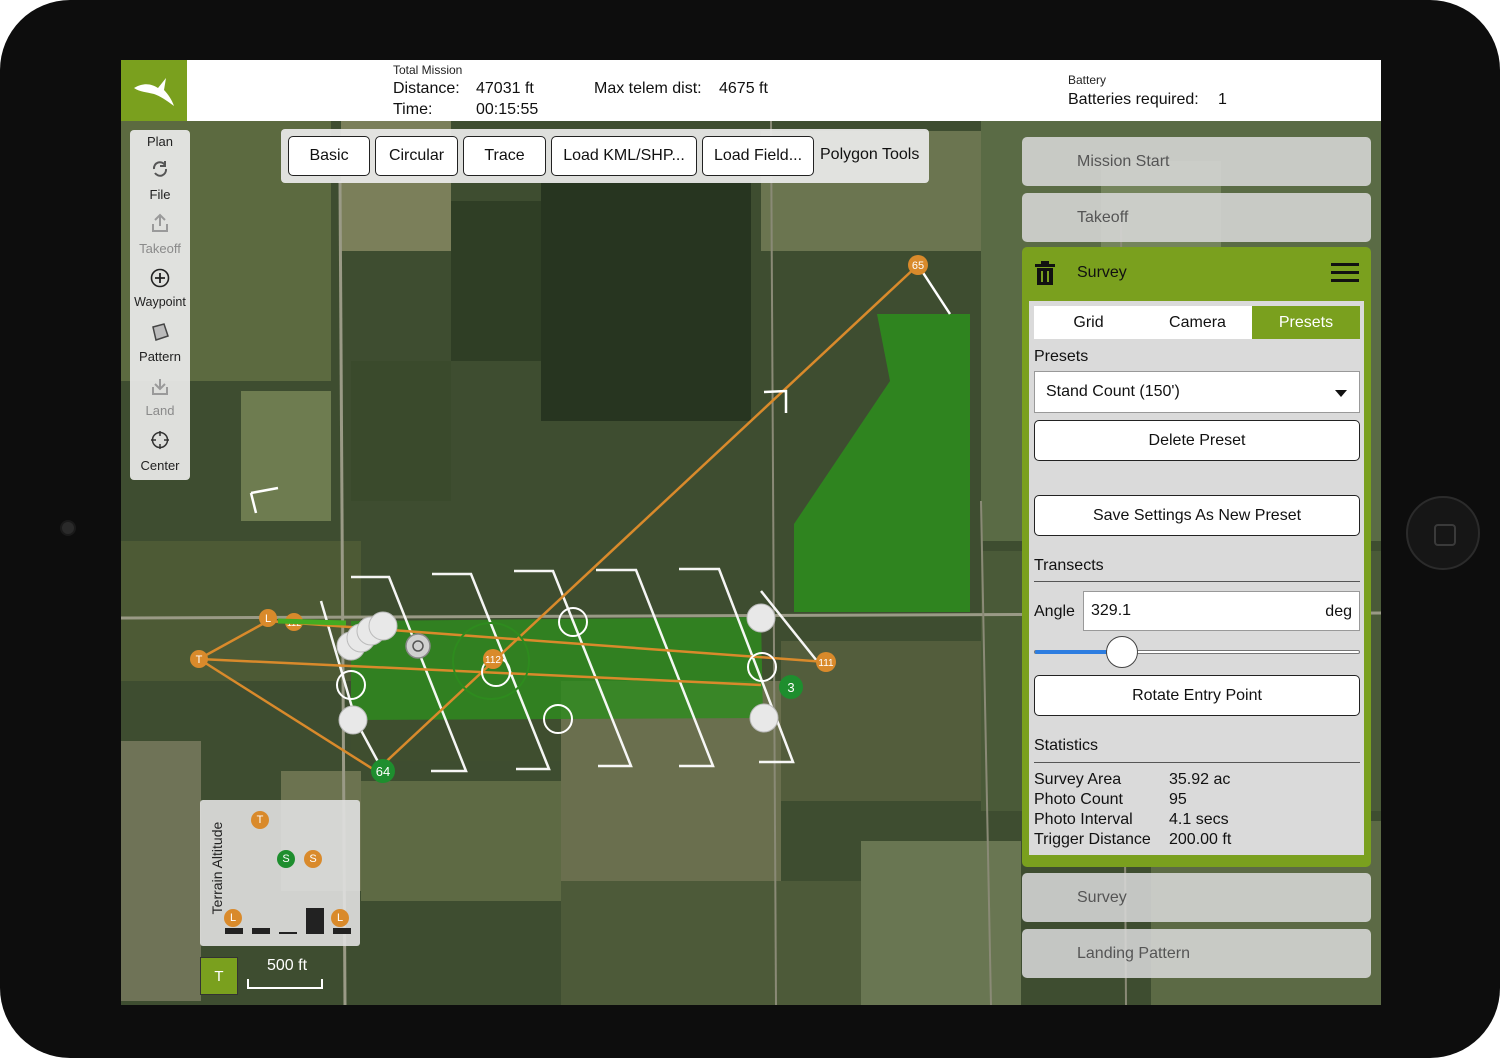  I want to click on battery-label: Battery, so click(1087, 80).